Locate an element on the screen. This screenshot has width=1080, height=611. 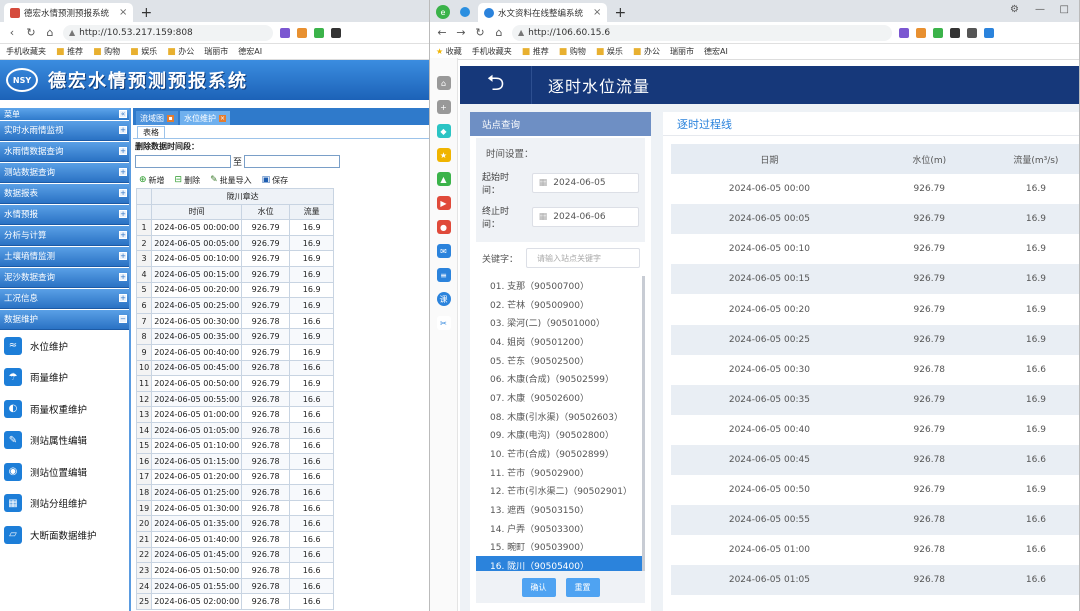
station-item: 10. 芒市(合成)（90502899） is located at coordinates (559, 453).